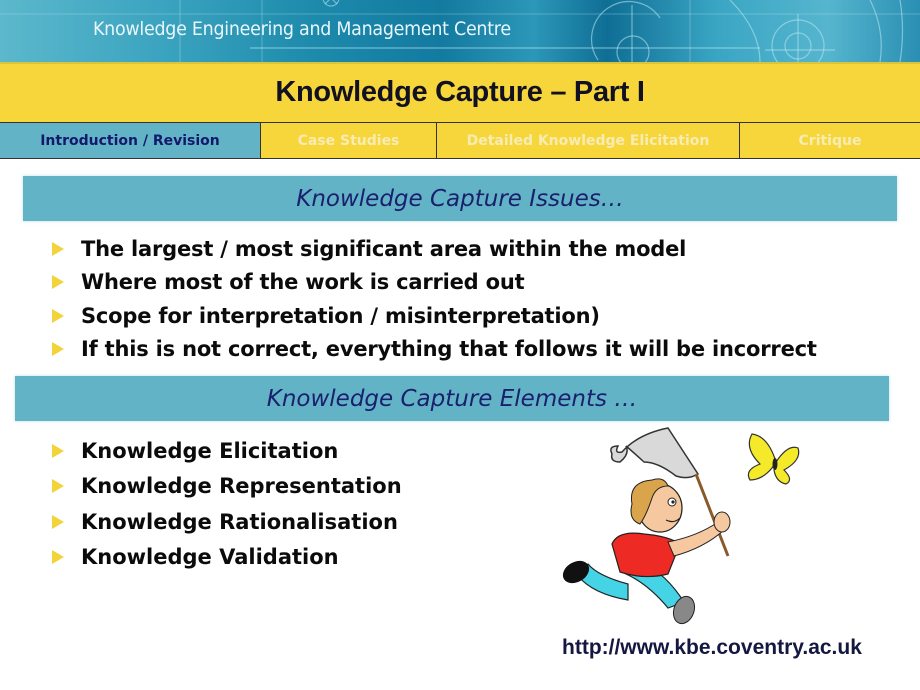 The width and height of the screenshot is (920, 690). I want to click on list-item: Knowledge Rationalisation, so click(227, 522).